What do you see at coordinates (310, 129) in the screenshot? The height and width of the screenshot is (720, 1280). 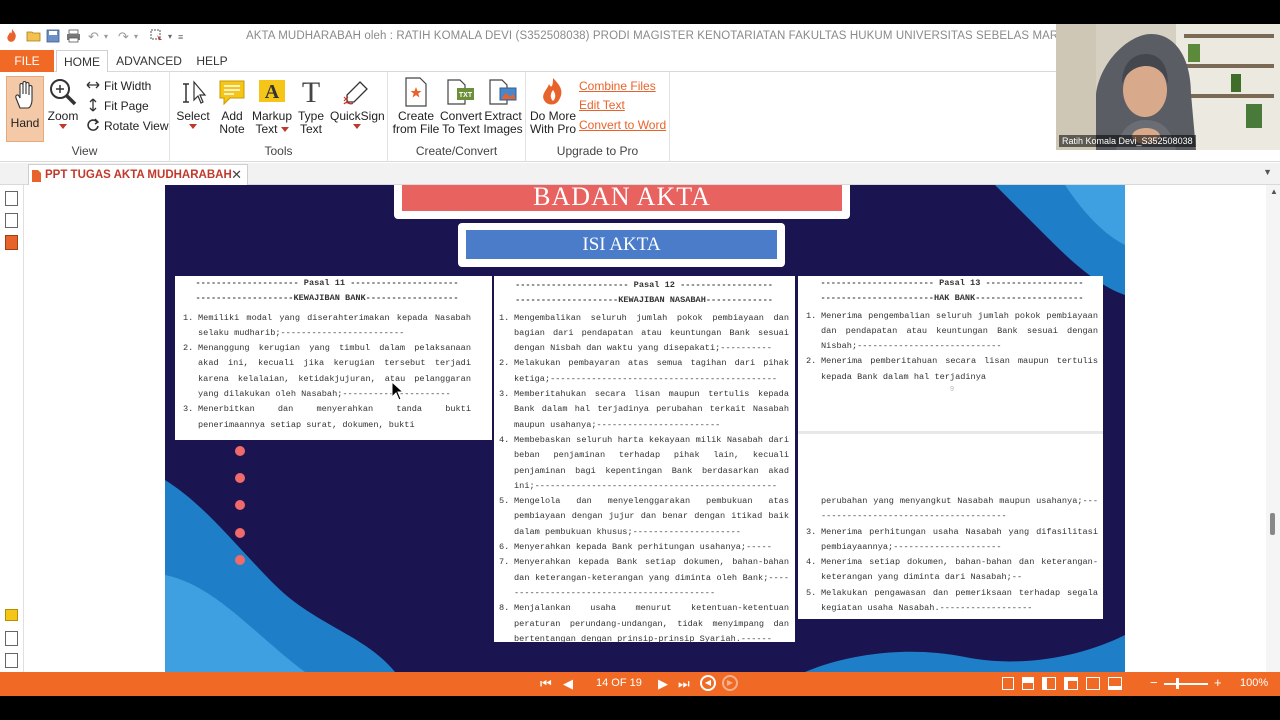 I see `type-label-2: Text` at bounding box center [310, 129].